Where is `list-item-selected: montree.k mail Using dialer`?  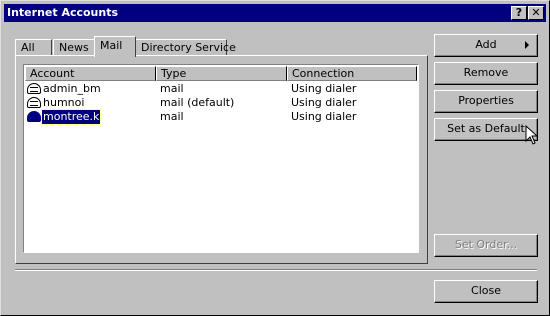
list-item-selected: montree.k mail Using dialer is located at coordinates (221, 117).